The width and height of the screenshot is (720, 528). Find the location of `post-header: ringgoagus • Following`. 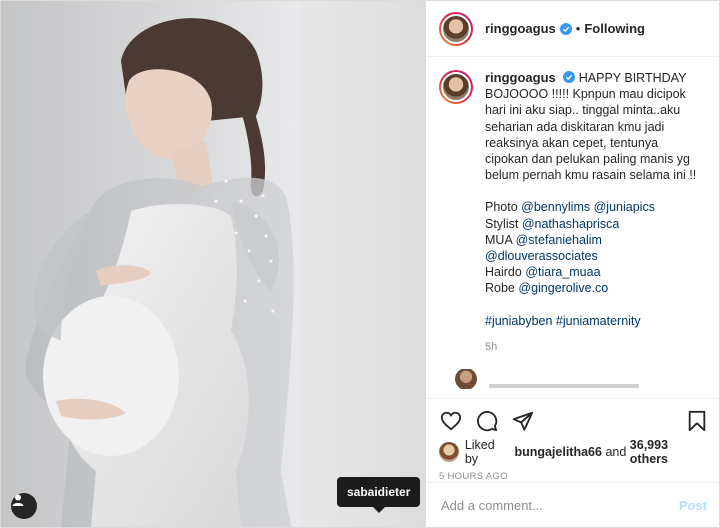

post-header: ringgoagus • Following is located at coordinates (573, 29).